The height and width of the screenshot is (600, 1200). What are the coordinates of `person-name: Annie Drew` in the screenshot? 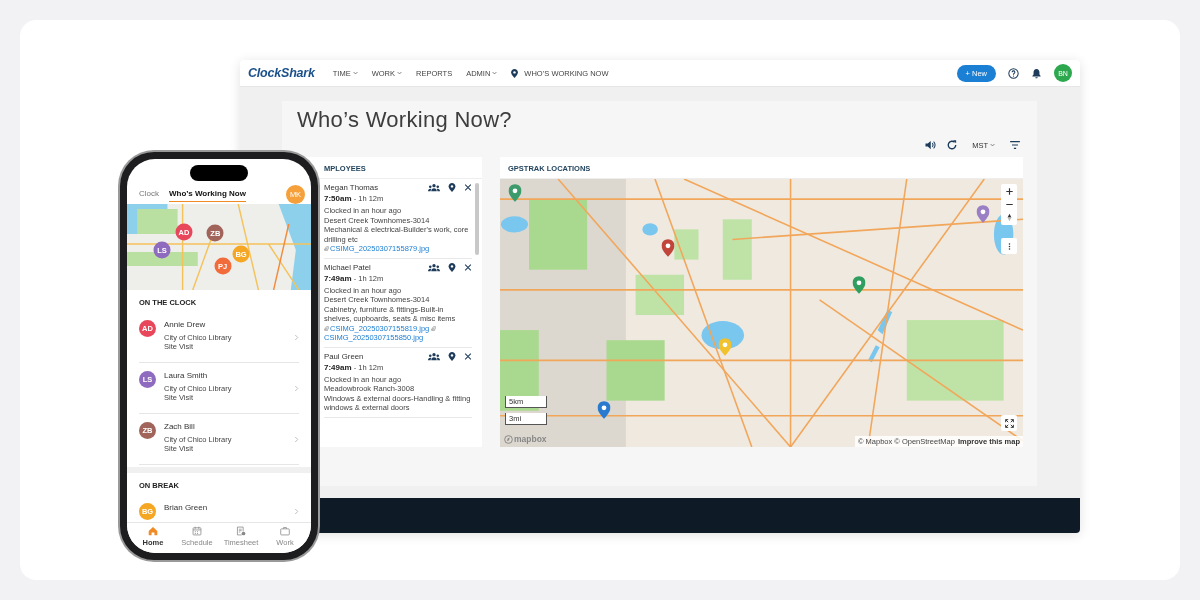 It's located at (185, 324).